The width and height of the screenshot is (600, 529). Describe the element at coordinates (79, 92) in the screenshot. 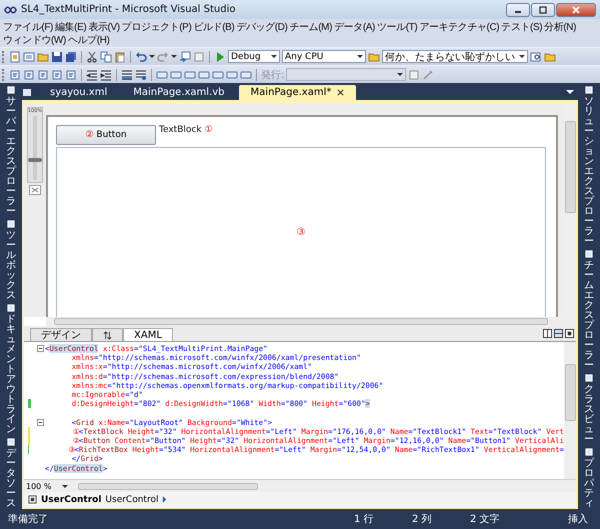

I see `document-tab: syayou.xml` at that location.